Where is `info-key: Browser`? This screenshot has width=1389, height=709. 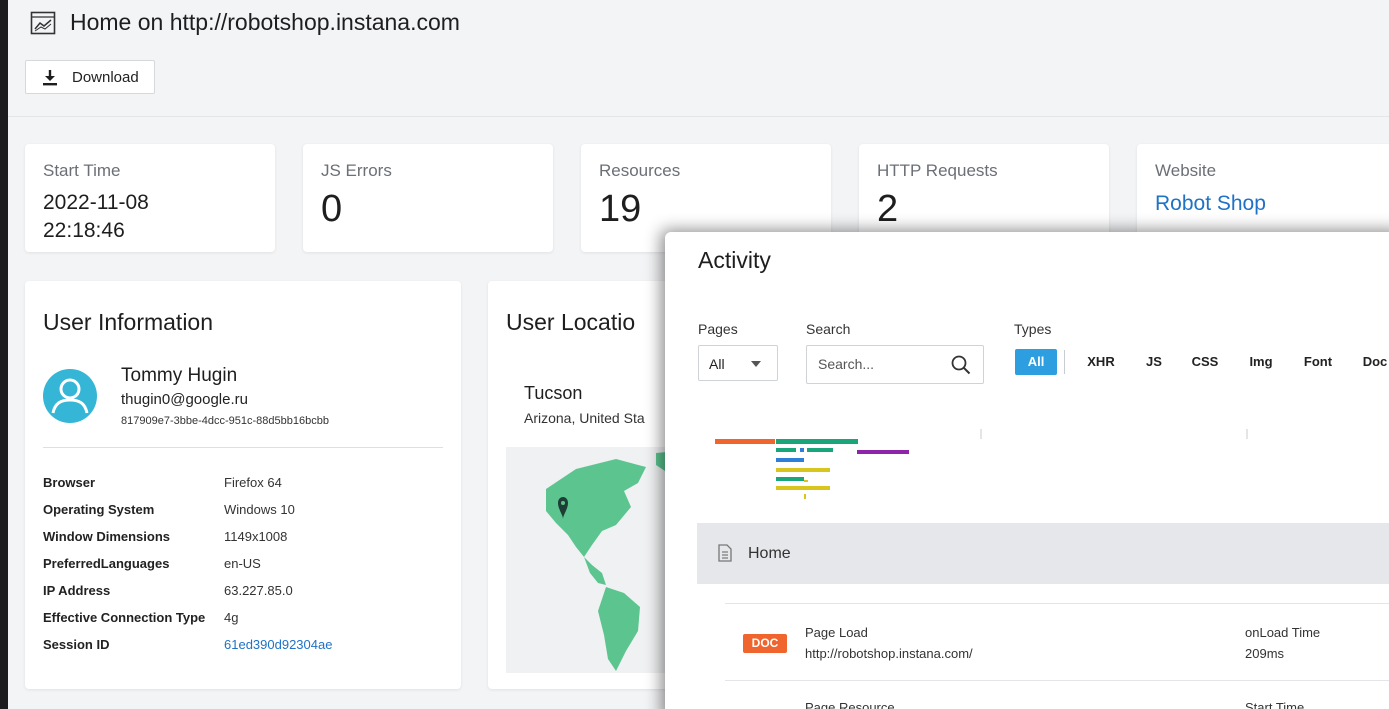 info-key: Browser is located at coordinates (69, 482).